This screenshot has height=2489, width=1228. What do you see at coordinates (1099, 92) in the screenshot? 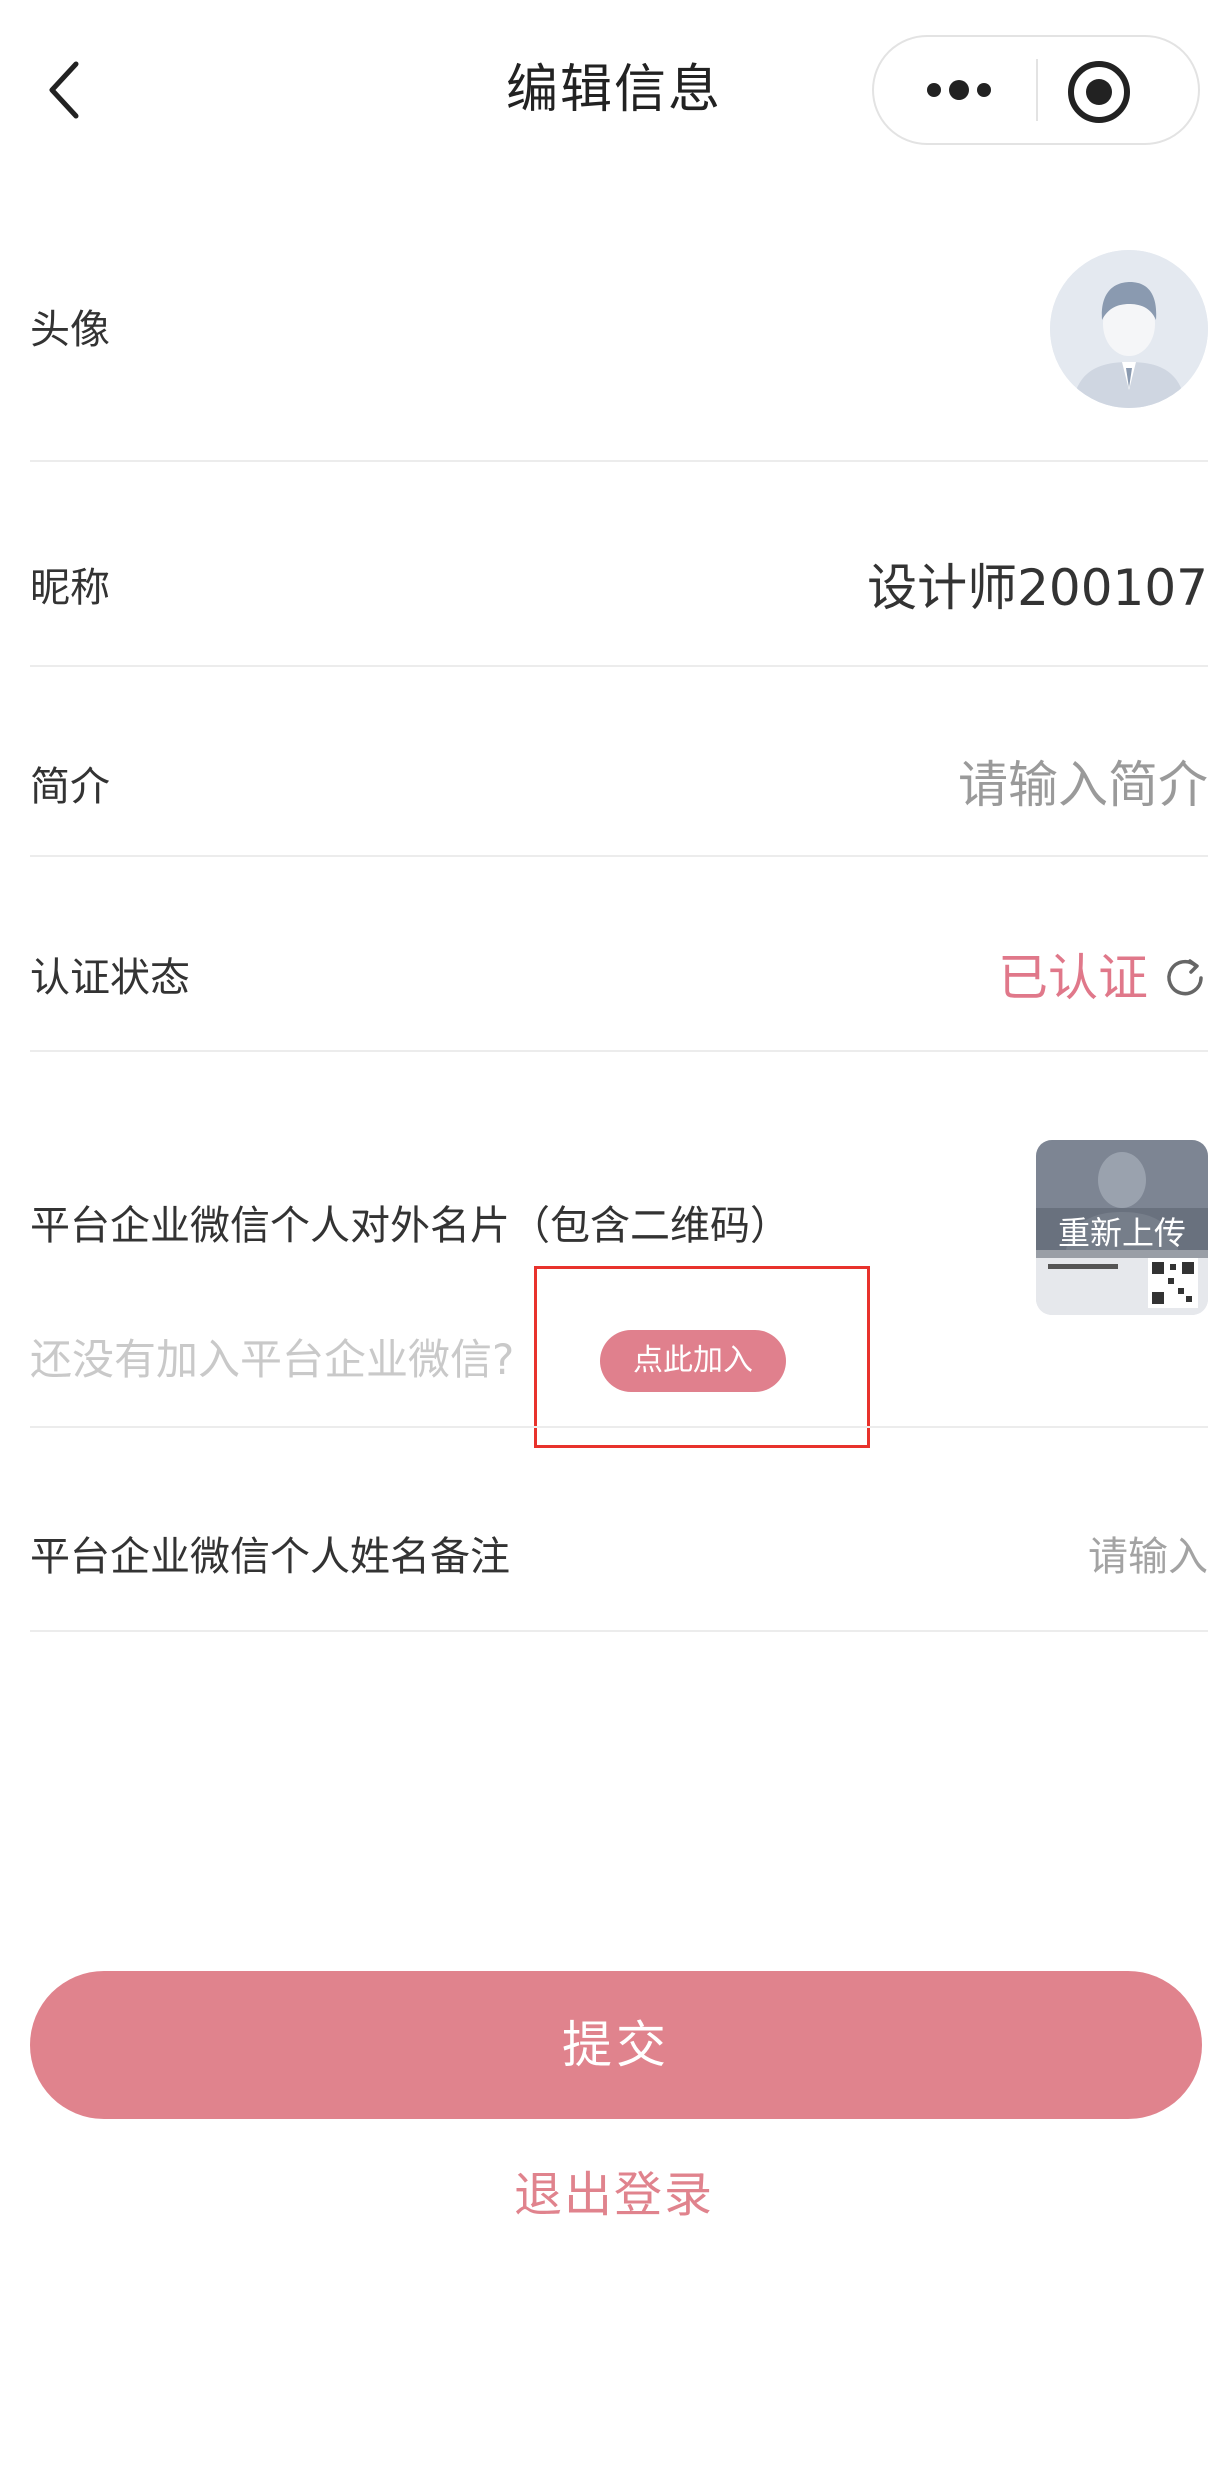
I see `target-circle-icon` at bounding box center [1099, 92].